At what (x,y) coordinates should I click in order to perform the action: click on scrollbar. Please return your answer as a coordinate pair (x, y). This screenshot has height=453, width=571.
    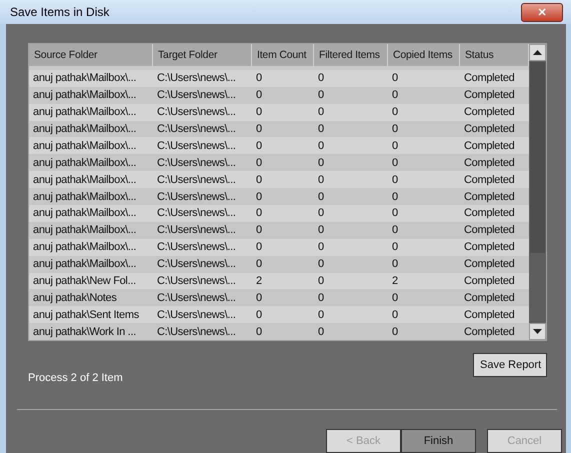
    Looking at the image, I should click on (537, 192).